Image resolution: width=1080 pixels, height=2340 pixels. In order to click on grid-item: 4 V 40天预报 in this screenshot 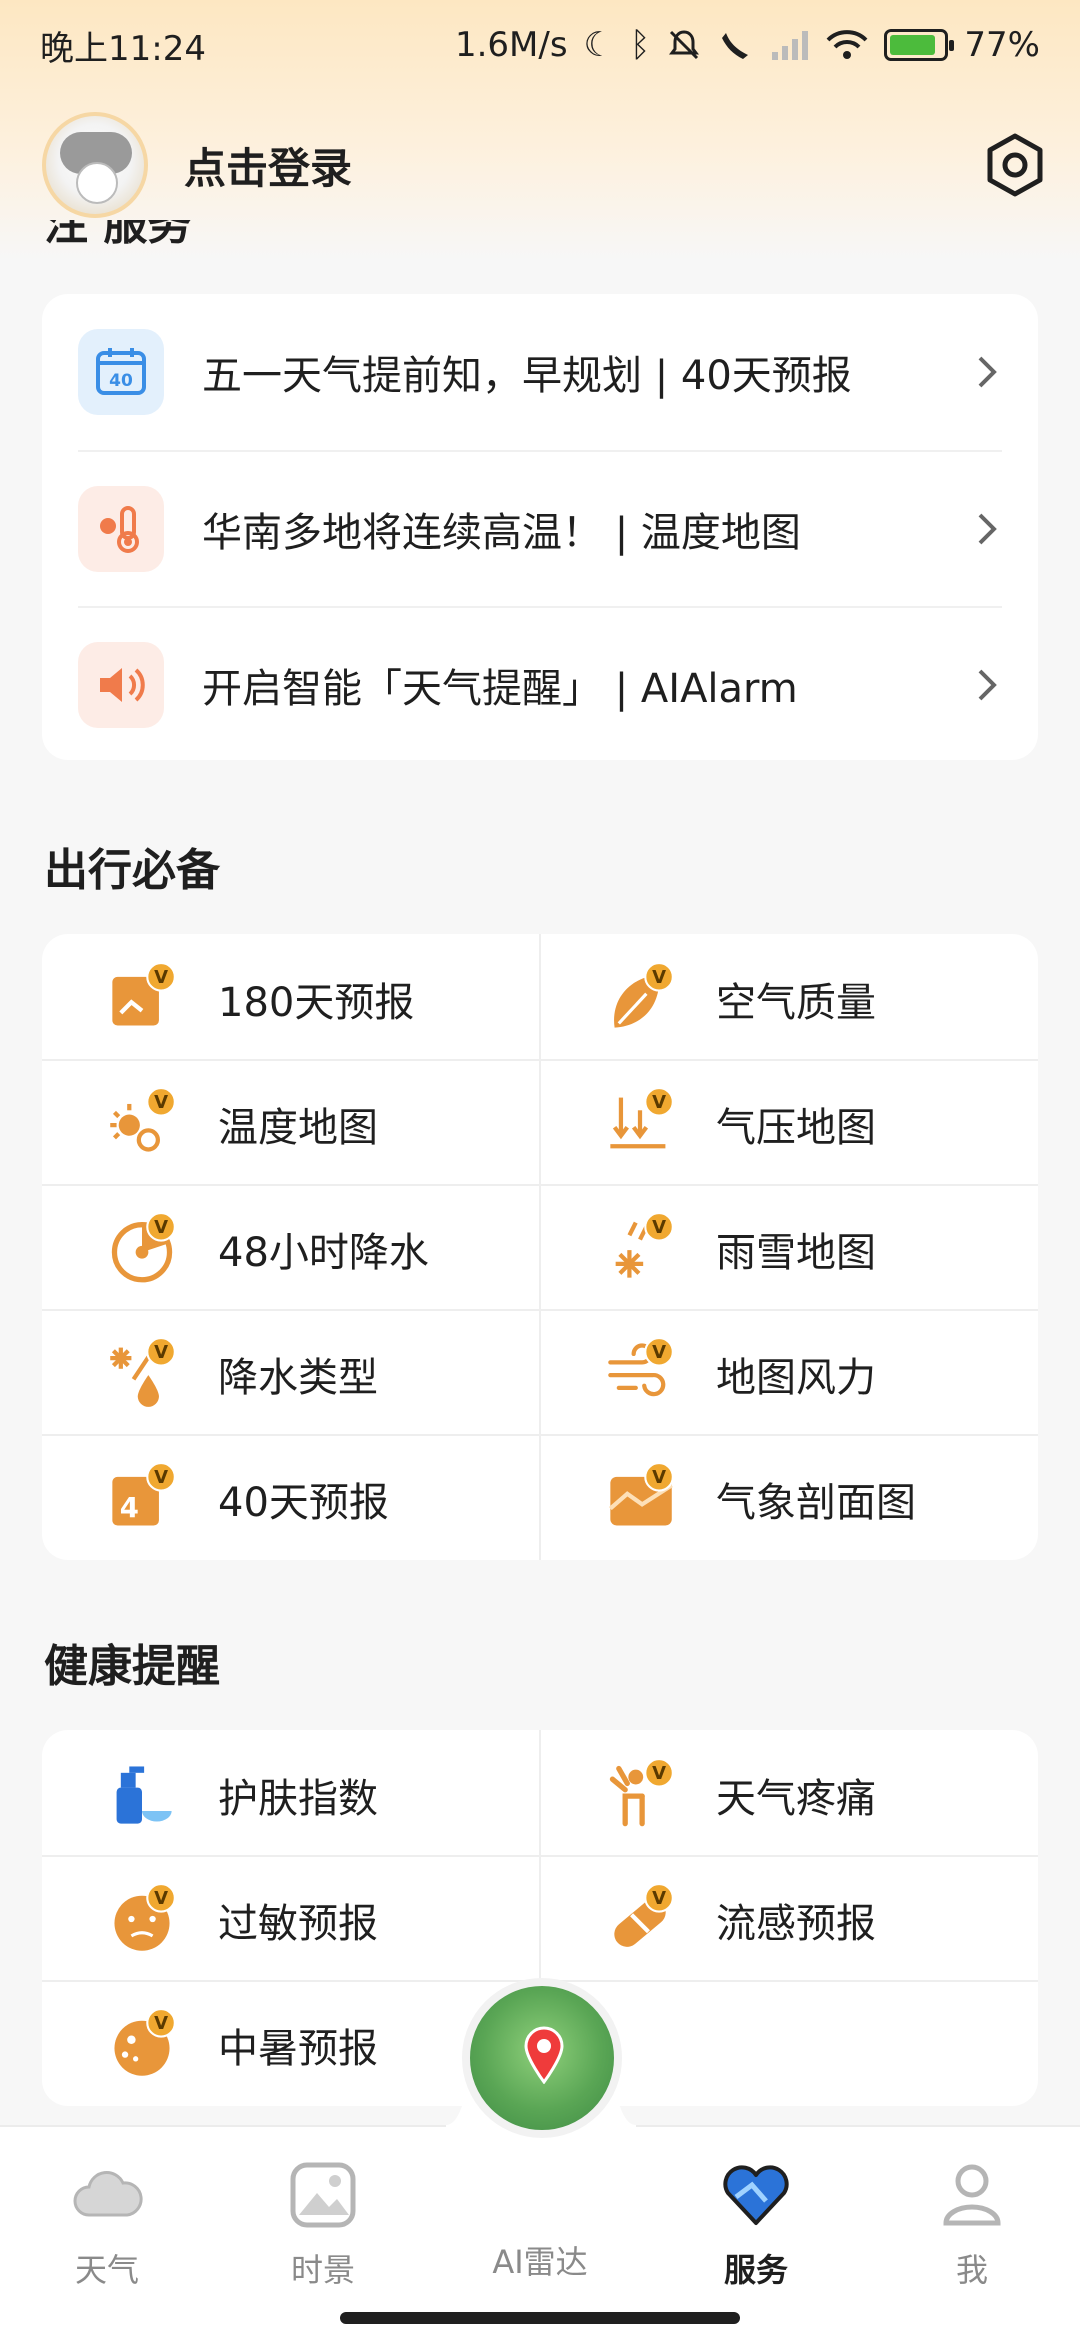, I will do `click(291, 1496)`.